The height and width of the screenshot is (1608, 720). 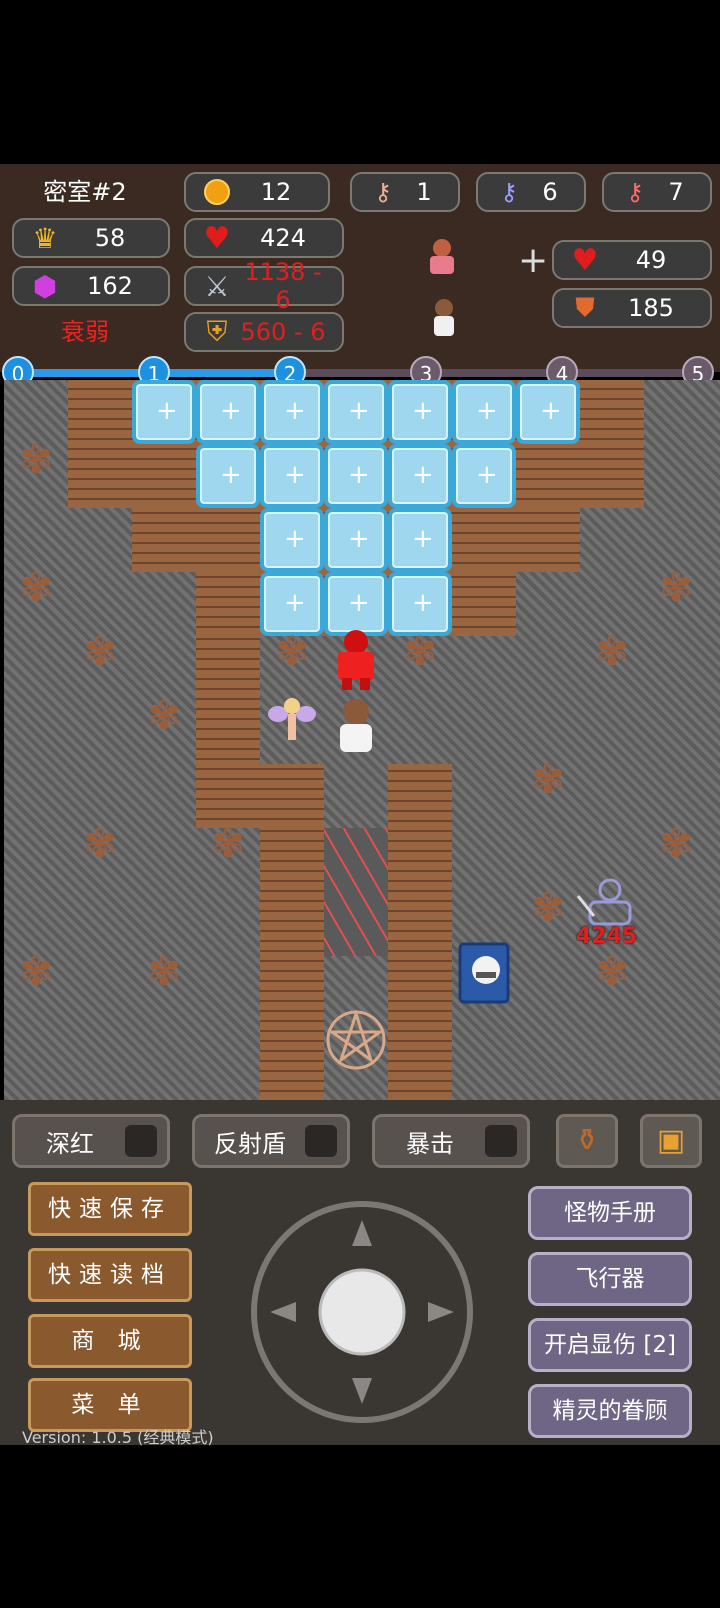 What do you see at coordinates (484, 973) in the screenshot?
I see `monster-book-item` at bounding box center [484, 973].